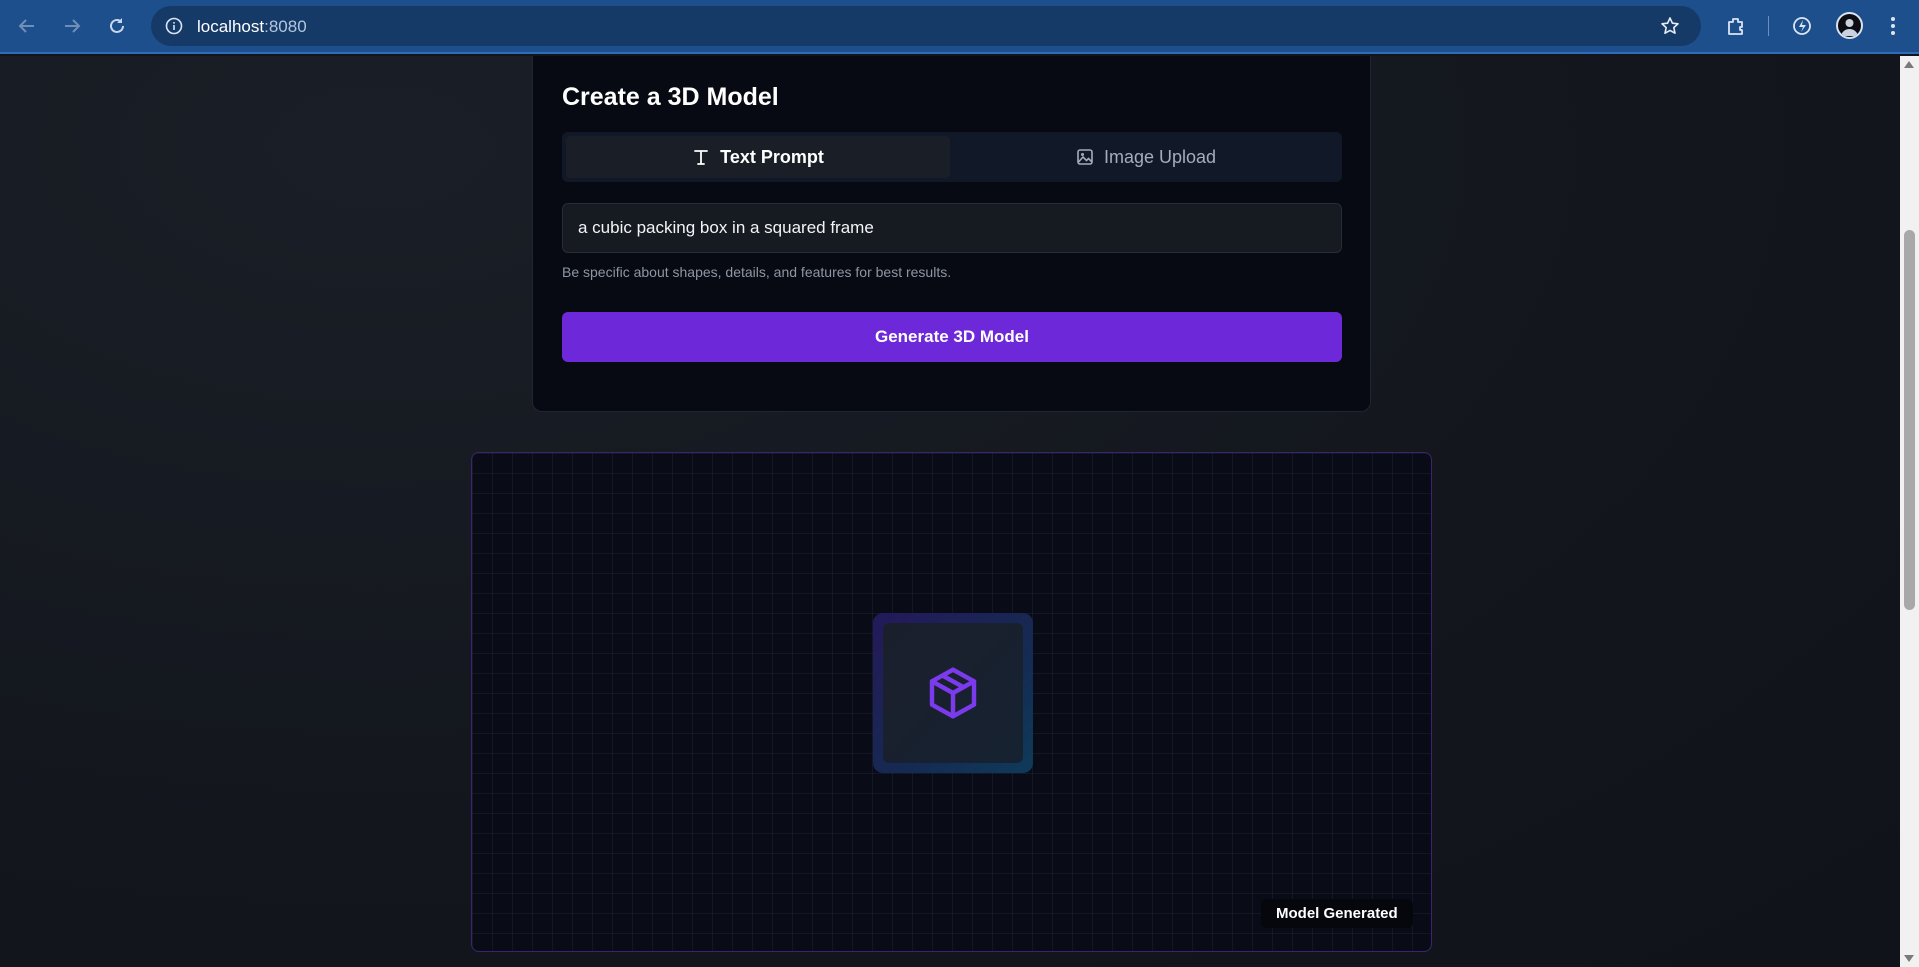 Image resolution: width=1919 pixels, height=967 pixels. I want to click on back-icon, so click(27, 26).